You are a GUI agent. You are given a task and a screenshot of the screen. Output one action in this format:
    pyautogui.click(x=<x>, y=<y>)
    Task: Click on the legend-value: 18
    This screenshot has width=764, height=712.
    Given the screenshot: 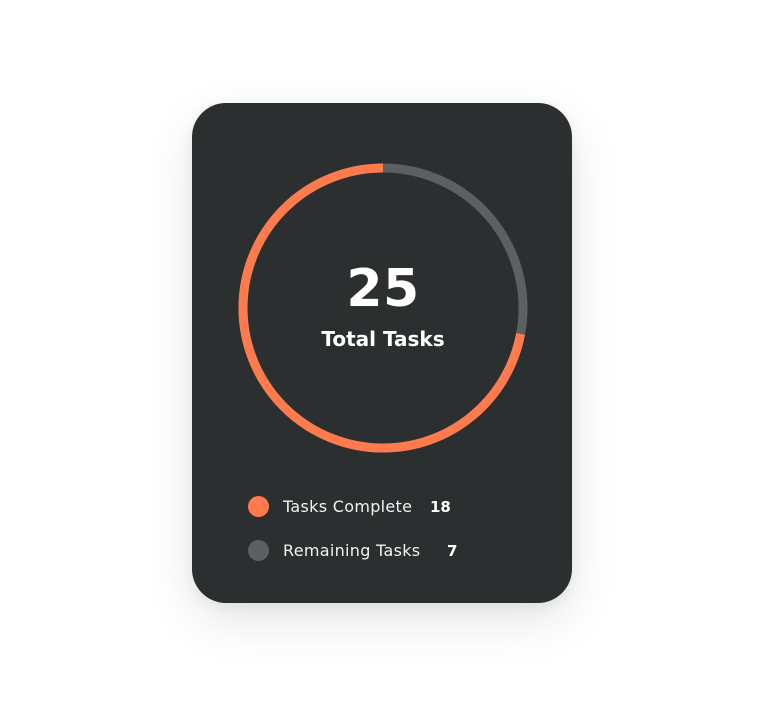 What is the action you would take?
    pyautogui.click(x=440, y=507)
    